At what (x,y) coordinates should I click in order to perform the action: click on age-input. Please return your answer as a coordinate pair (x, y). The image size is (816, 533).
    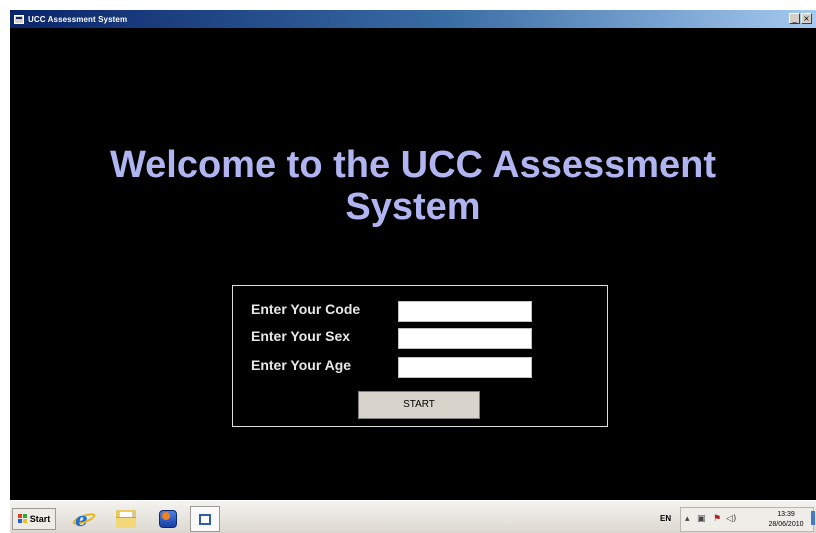
    Looking at the image, I should click on (465, 367).